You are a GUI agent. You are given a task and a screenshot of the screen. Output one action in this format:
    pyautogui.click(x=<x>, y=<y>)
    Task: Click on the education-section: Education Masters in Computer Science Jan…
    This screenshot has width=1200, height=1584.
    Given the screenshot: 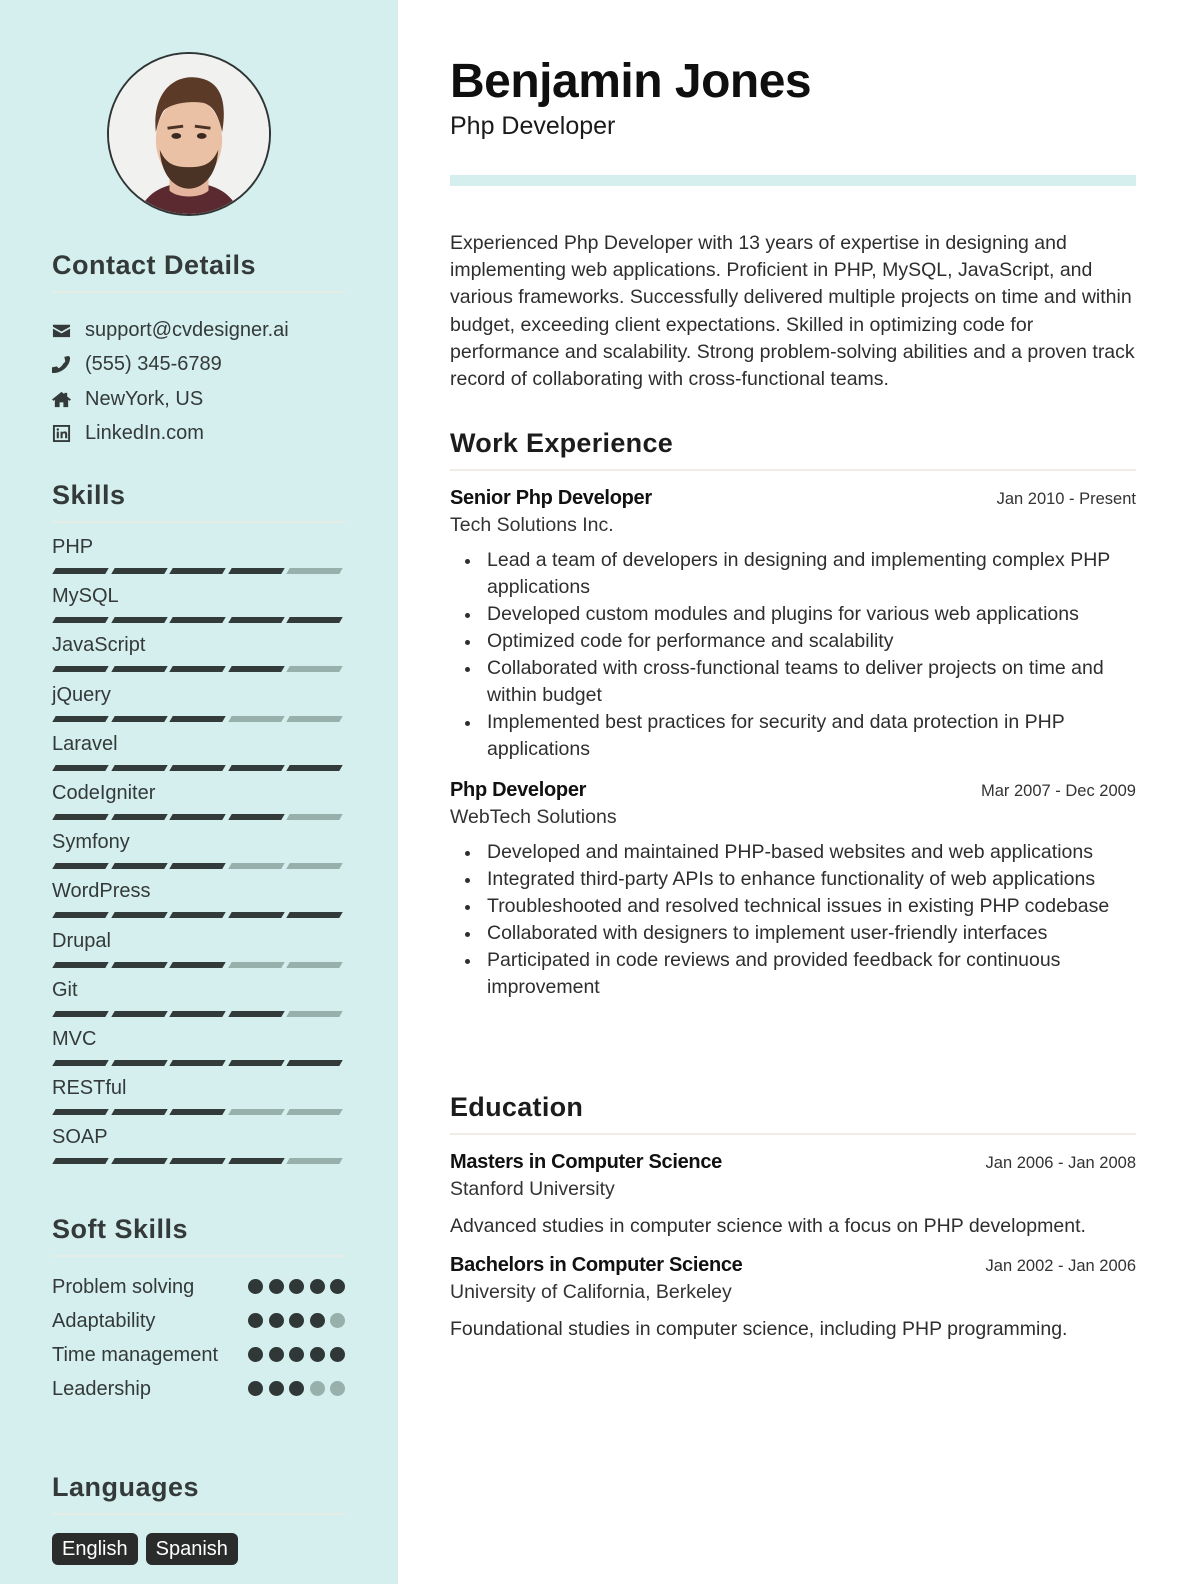 What is the action you would take?
    pyautogui.click(x=793, y=1216)
    